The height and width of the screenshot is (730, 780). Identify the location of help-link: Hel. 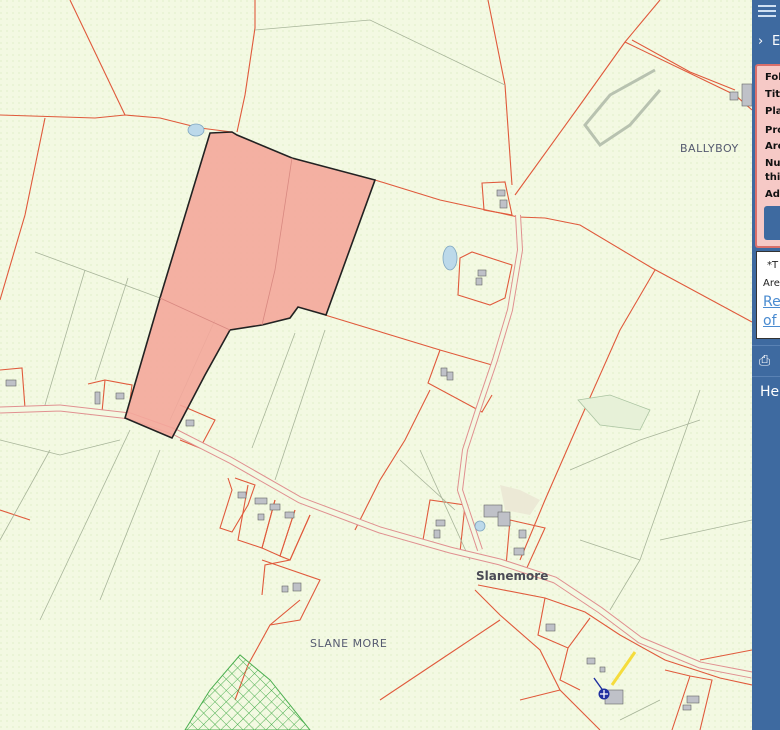
(770, 392).